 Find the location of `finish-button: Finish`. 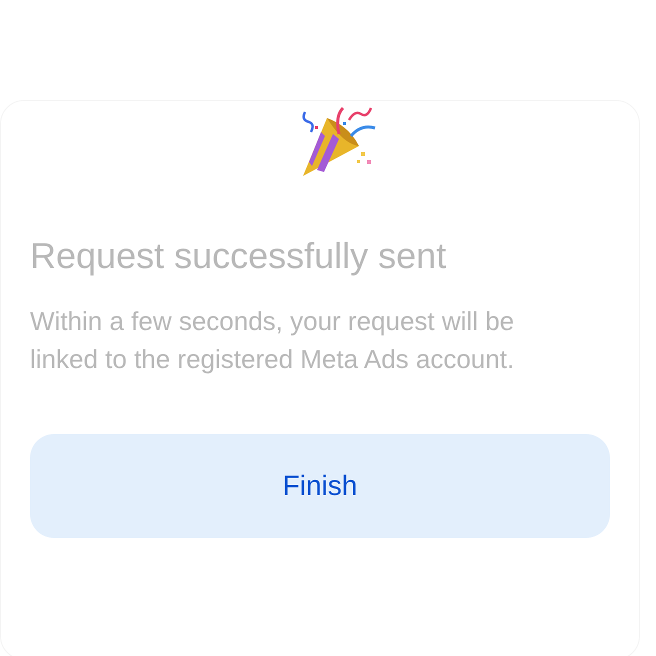

finish-button: Finish is located at coordinates (320, 486).